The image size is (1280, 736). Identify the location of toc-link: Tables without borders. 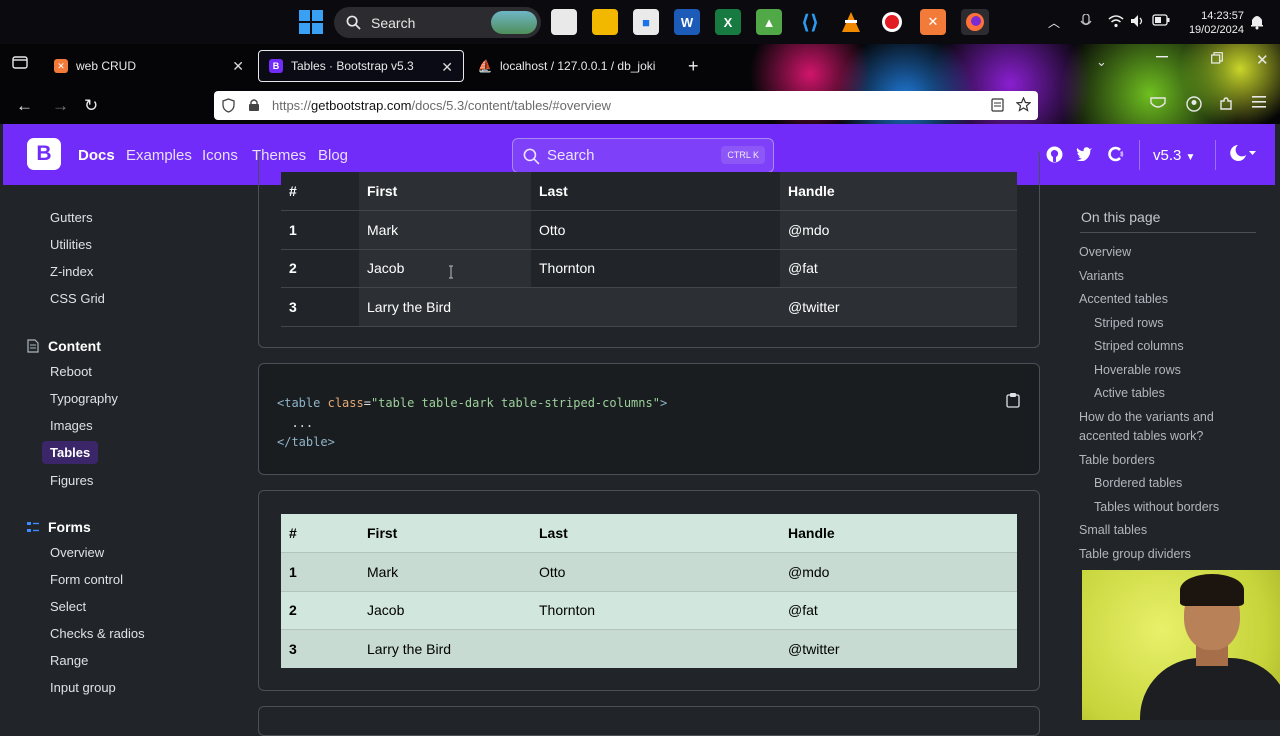
(1176, 508).